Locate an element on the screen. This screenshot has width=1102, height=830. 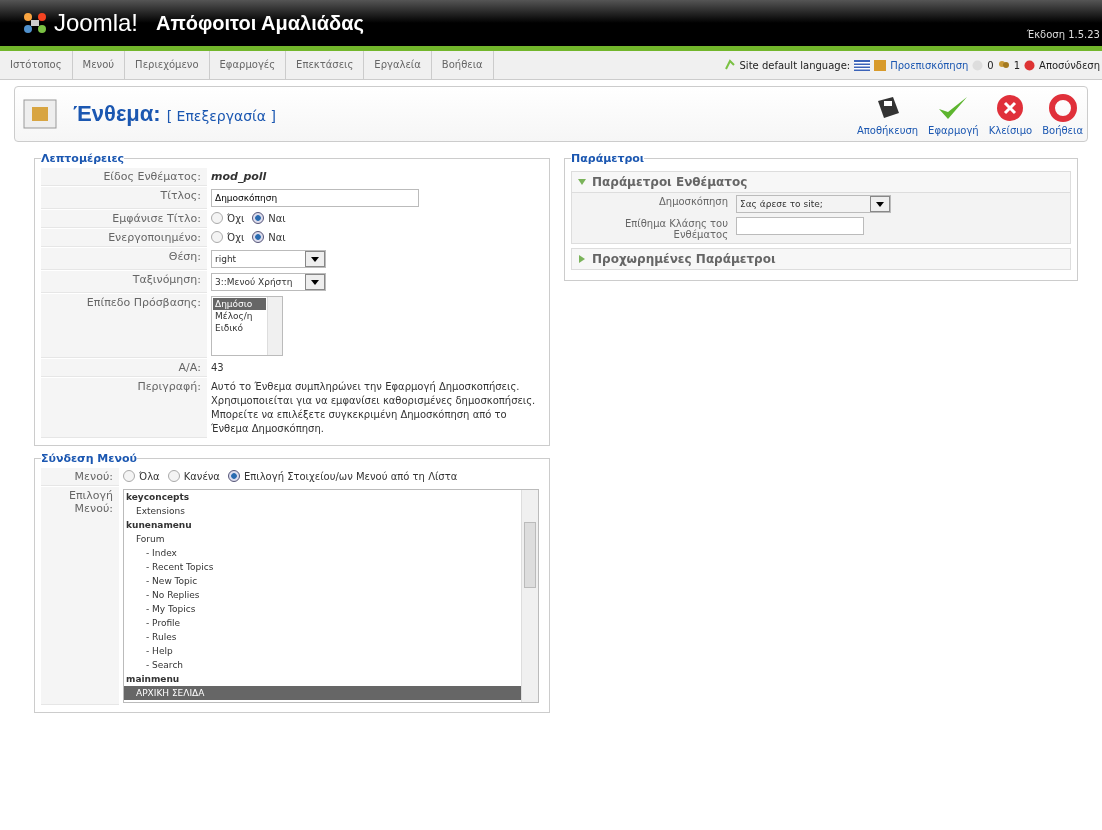
menu-option: Extensions is located at coordinates (322, 511).